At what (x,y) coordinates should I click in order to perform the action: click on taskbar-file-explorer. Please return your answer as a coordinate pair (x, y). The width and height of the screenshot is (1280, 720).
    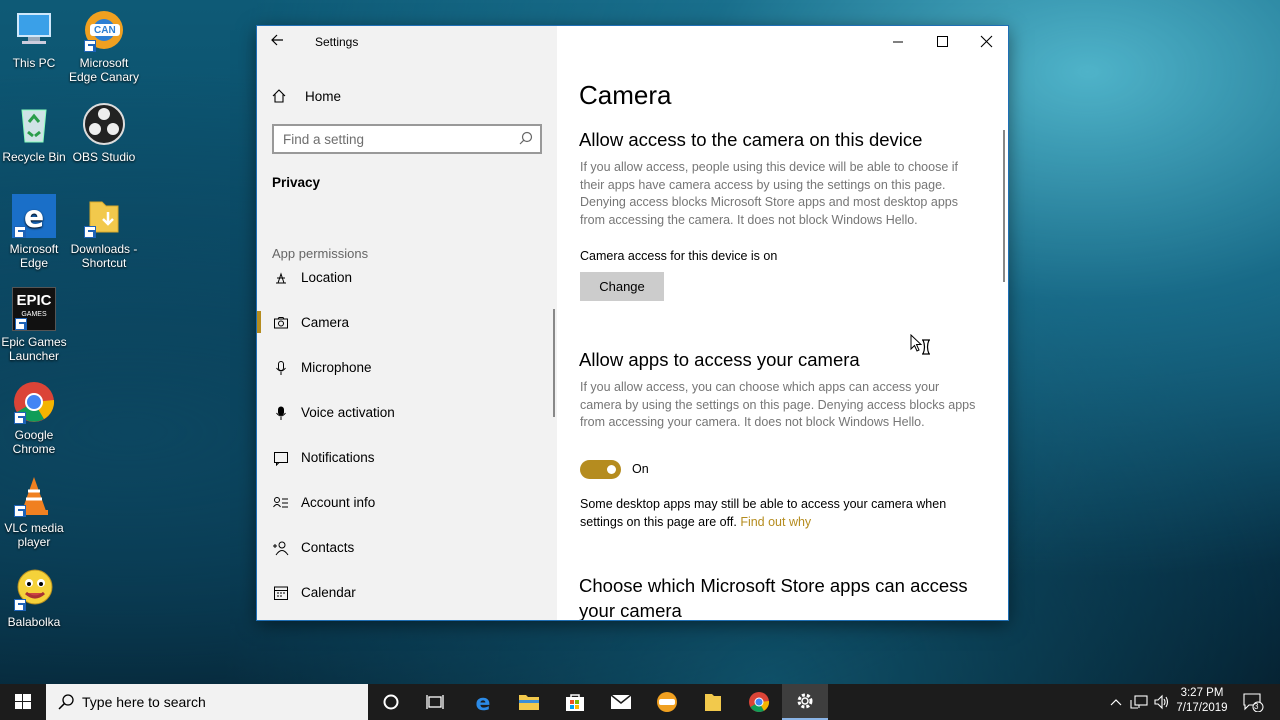
    Looking at the image, I should click on (529, 702).